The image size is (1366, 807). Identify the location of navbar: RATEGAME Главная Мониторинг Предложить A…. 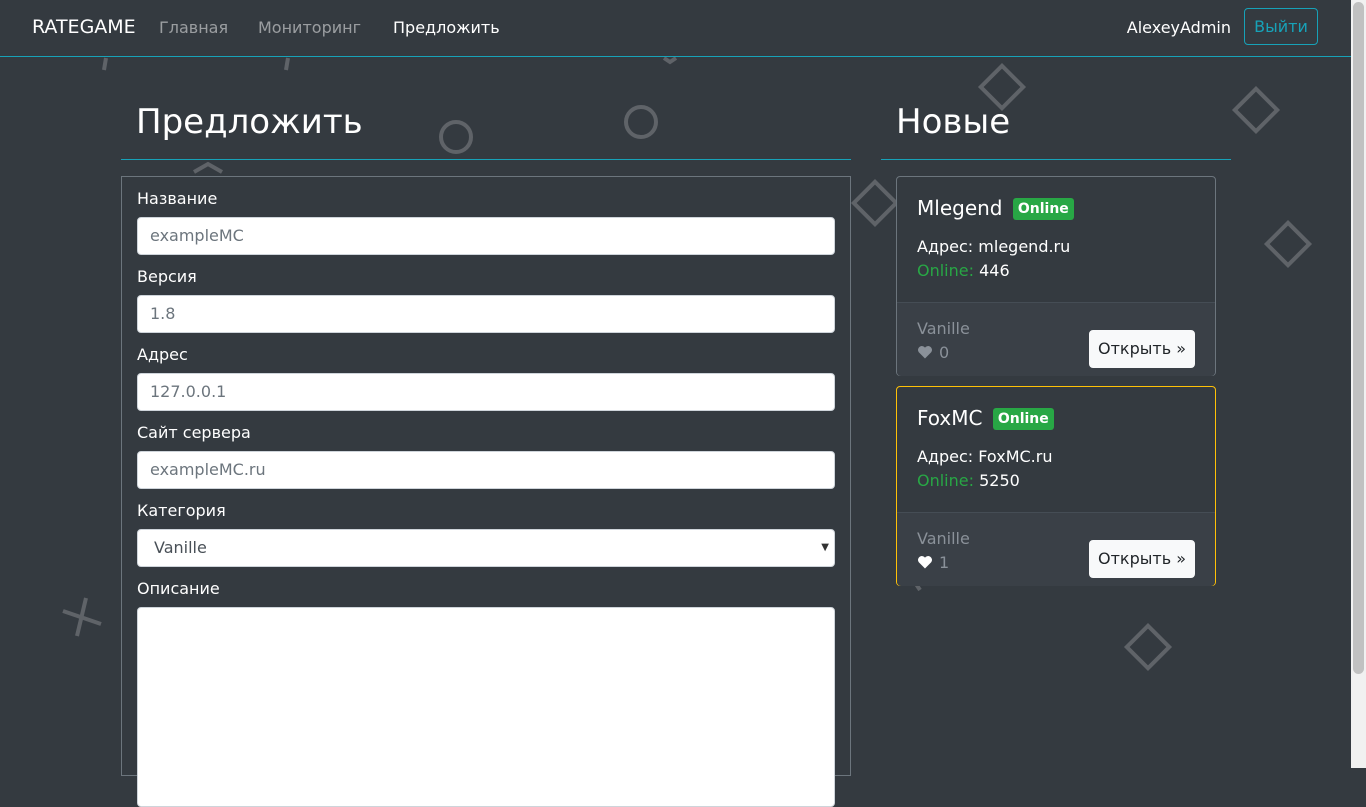
(675, 28).